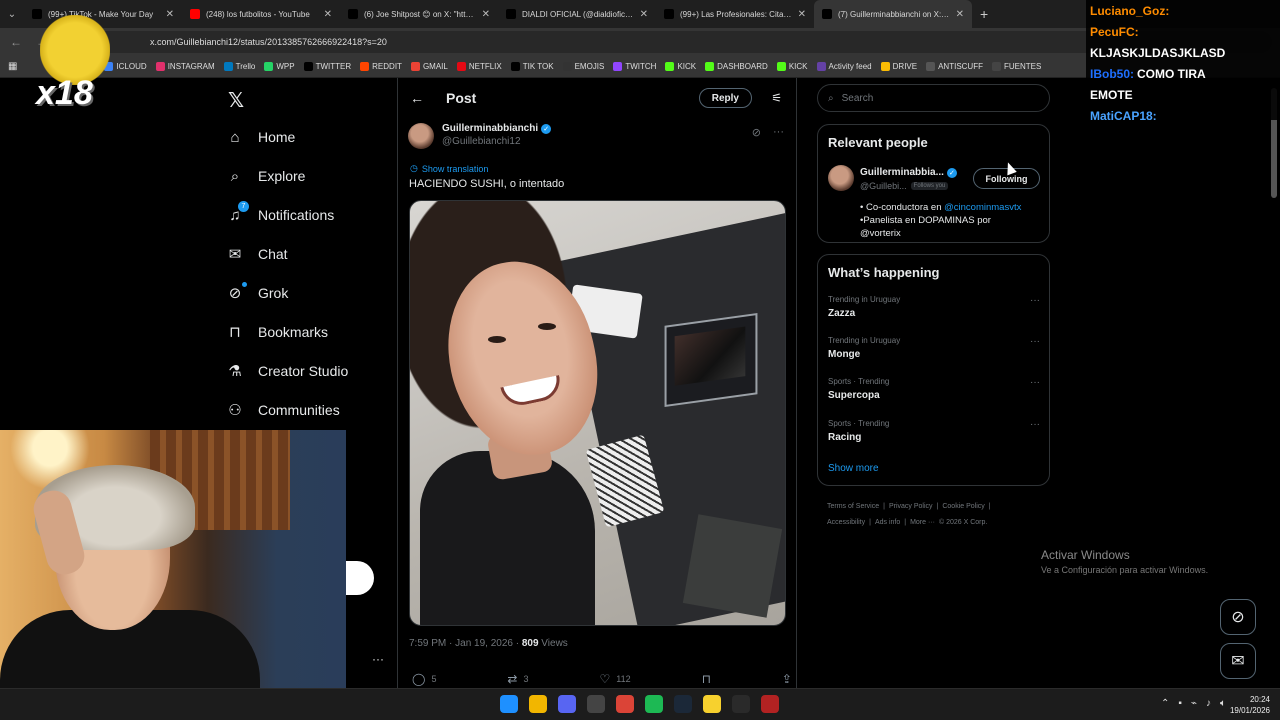 Image resolution: width=1280 pixels, height=720 pixels. Describe the element at coordinates (125, 66) in the screenshot. I see `bookmark-item: ICLOUD` at that location.